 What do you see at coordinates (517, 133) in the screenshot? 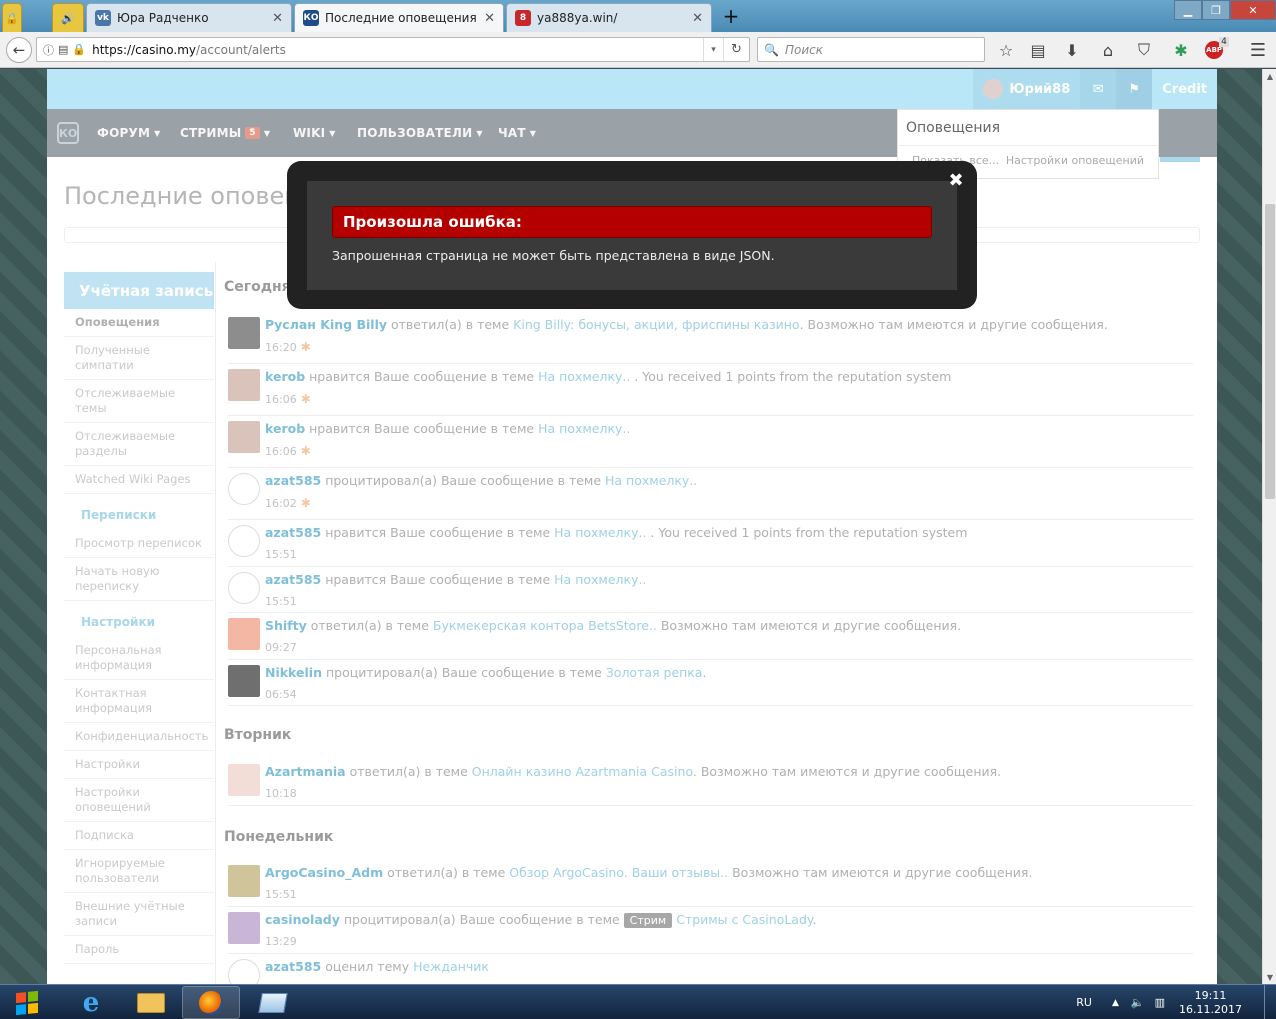
I see `menu-chat: ЧАТ ▼` at bounding box center [517, 133].